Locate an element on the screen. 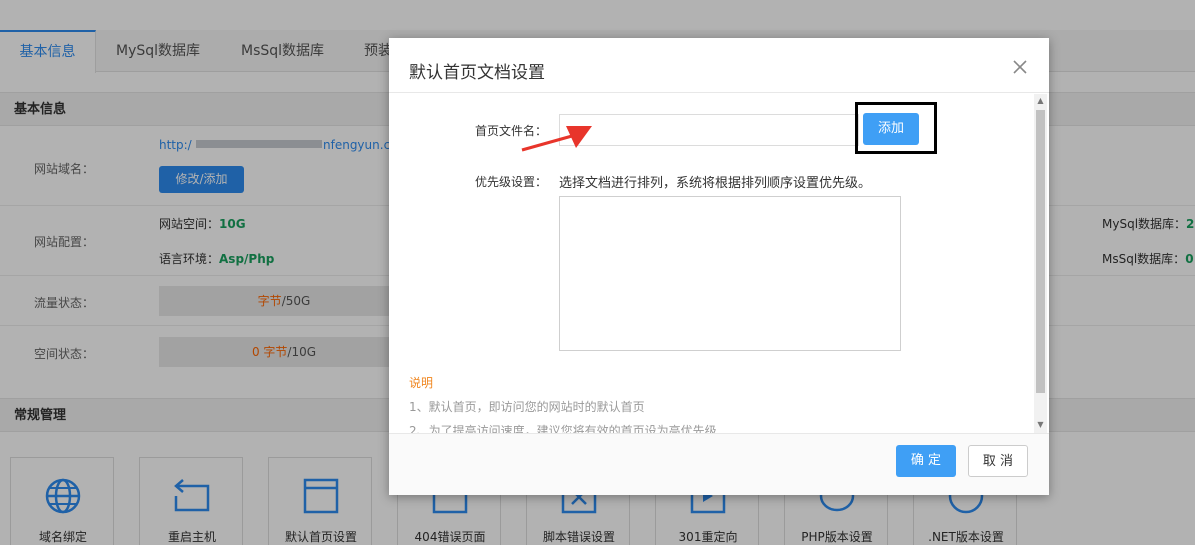 The height and width of the screenshot is (545, 1195). filename-input is located at coordinates (709, 130).